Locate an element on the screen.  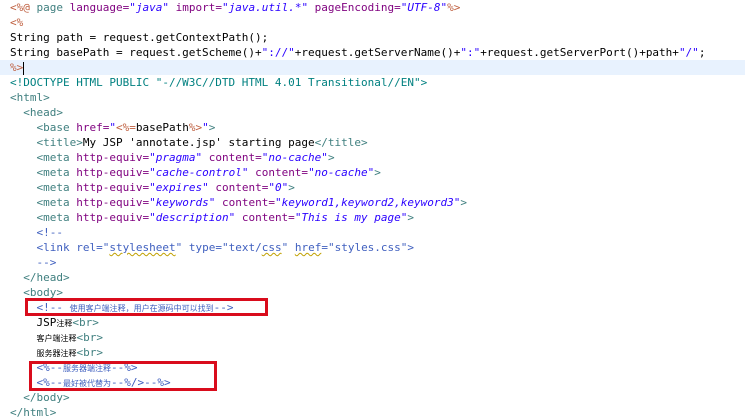
code-token: </head> is located at coordinates (46, 277).